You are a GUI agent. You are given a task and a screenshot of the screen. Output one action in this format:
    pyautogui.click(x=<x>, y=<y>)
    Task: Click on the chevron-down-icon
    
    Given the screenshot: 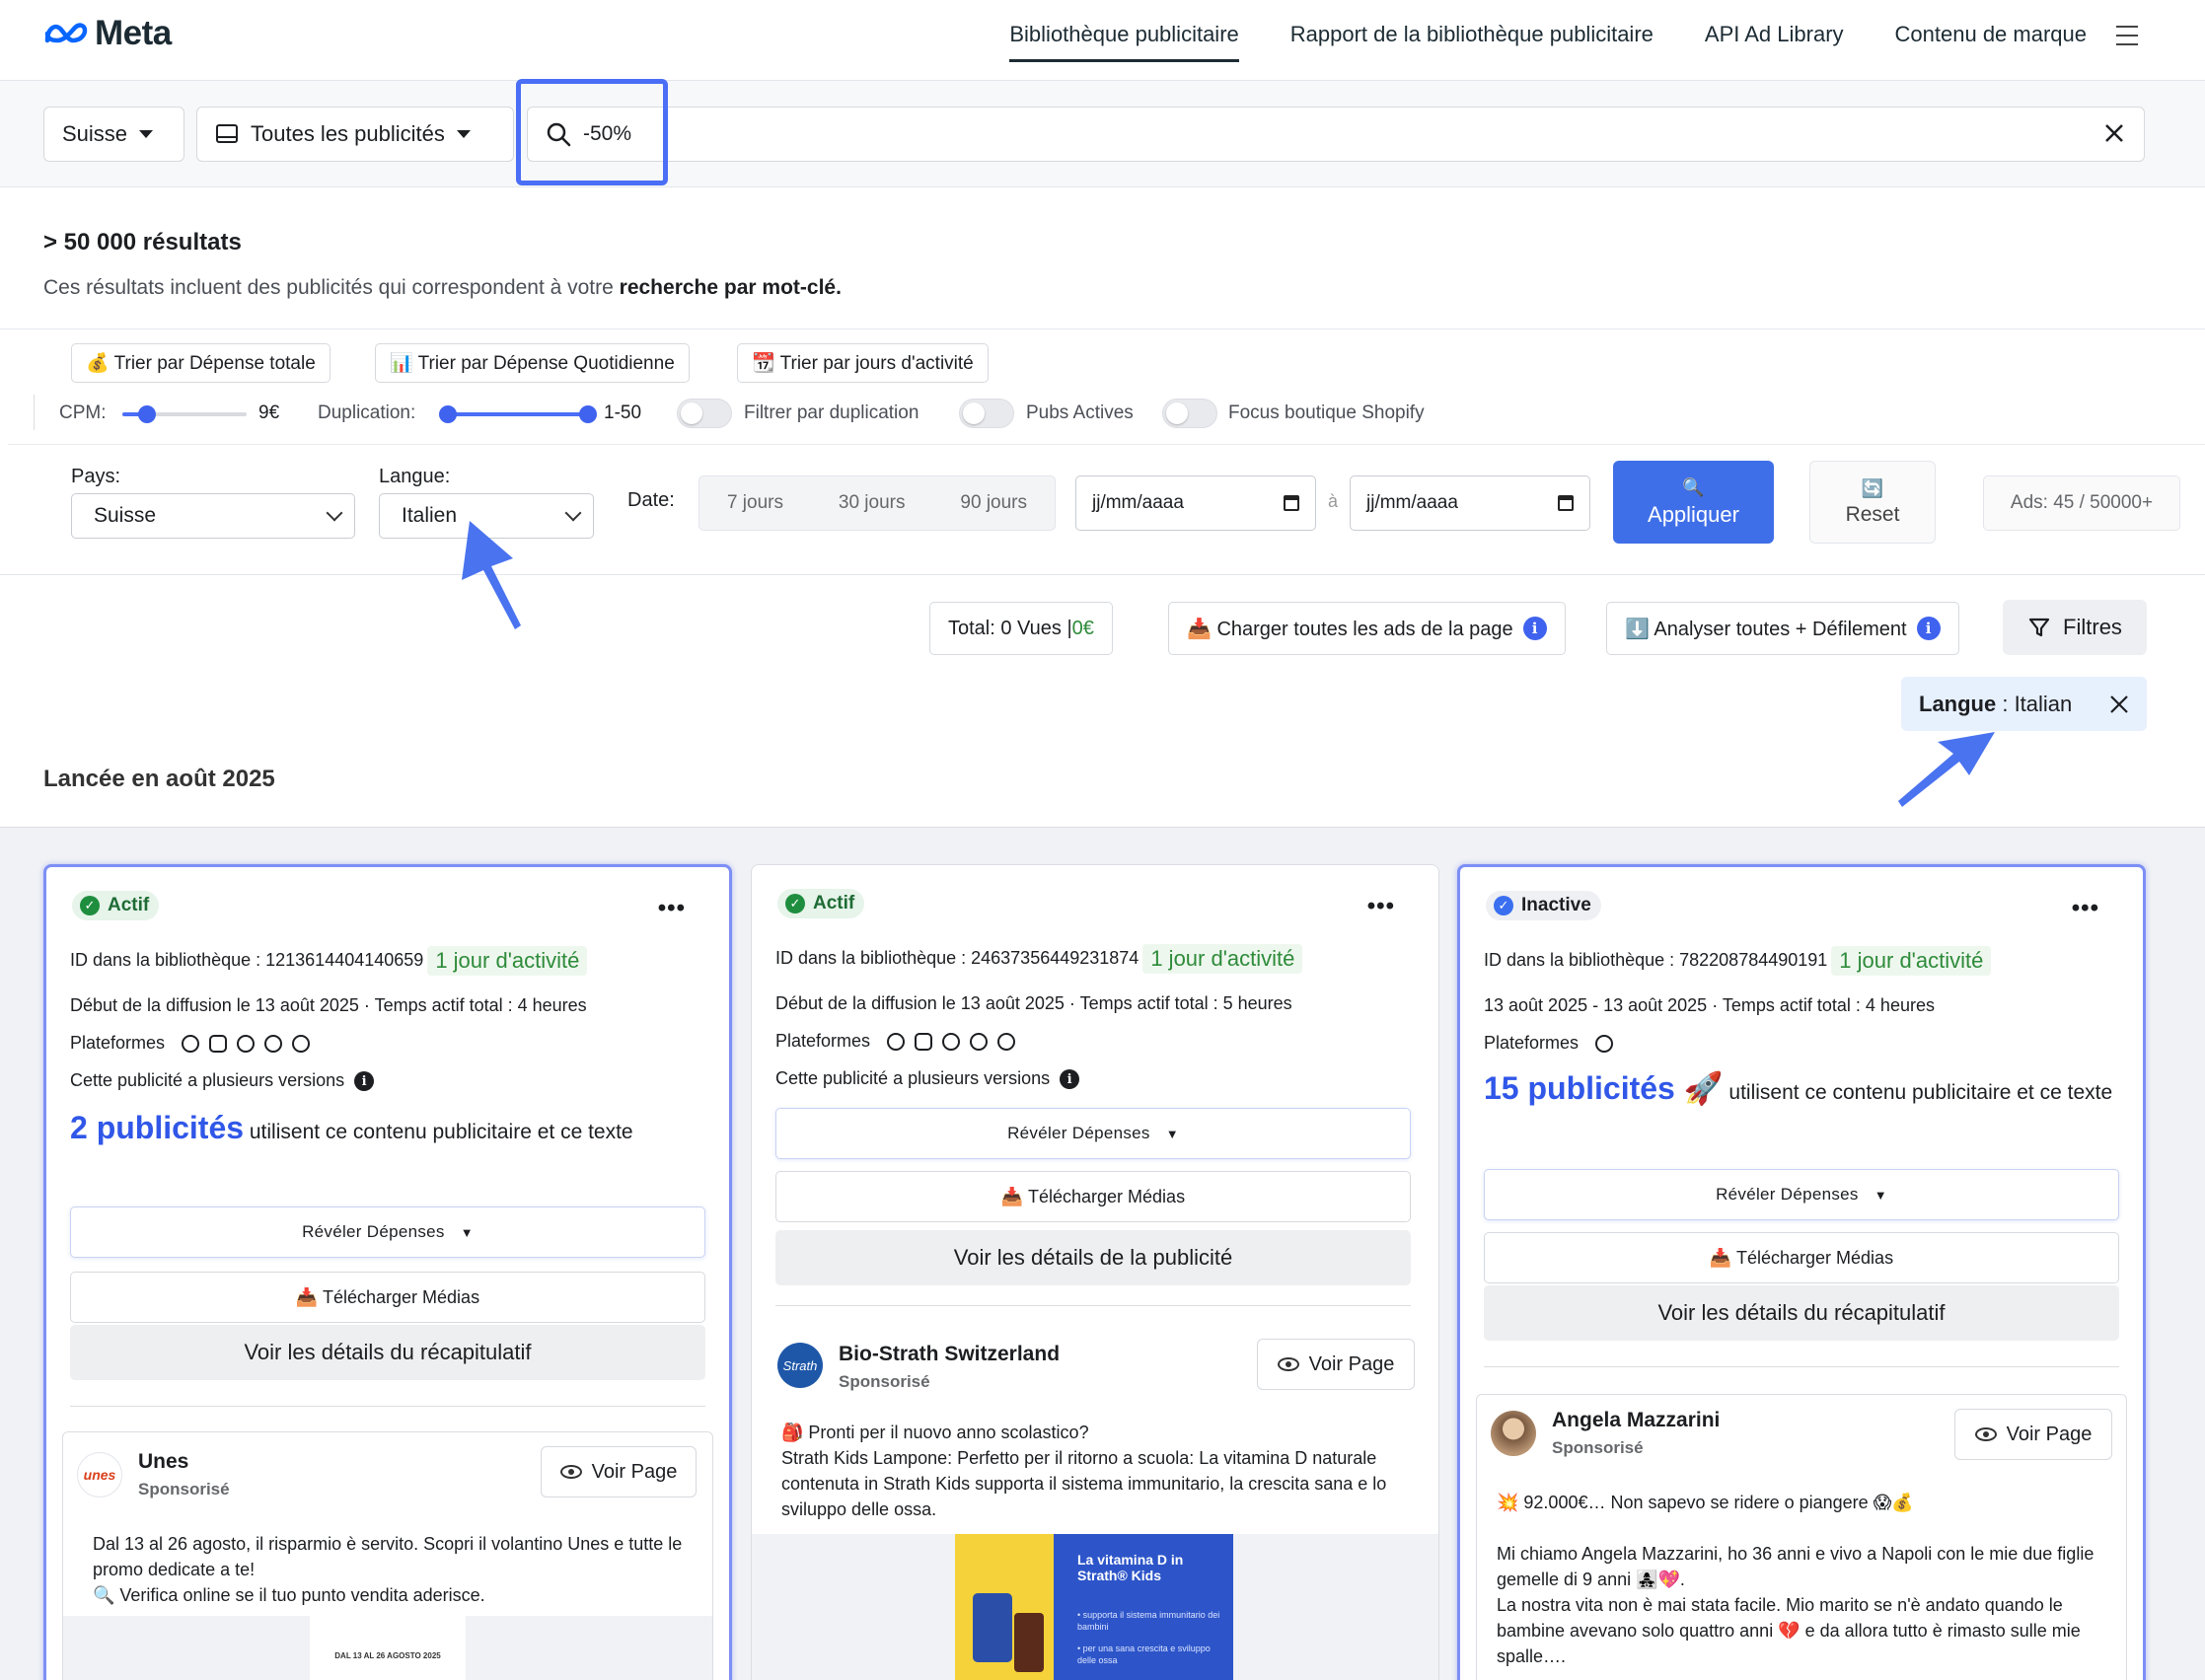 What is the action you would take?
    pyautogui.click(x=334, y=513)
    